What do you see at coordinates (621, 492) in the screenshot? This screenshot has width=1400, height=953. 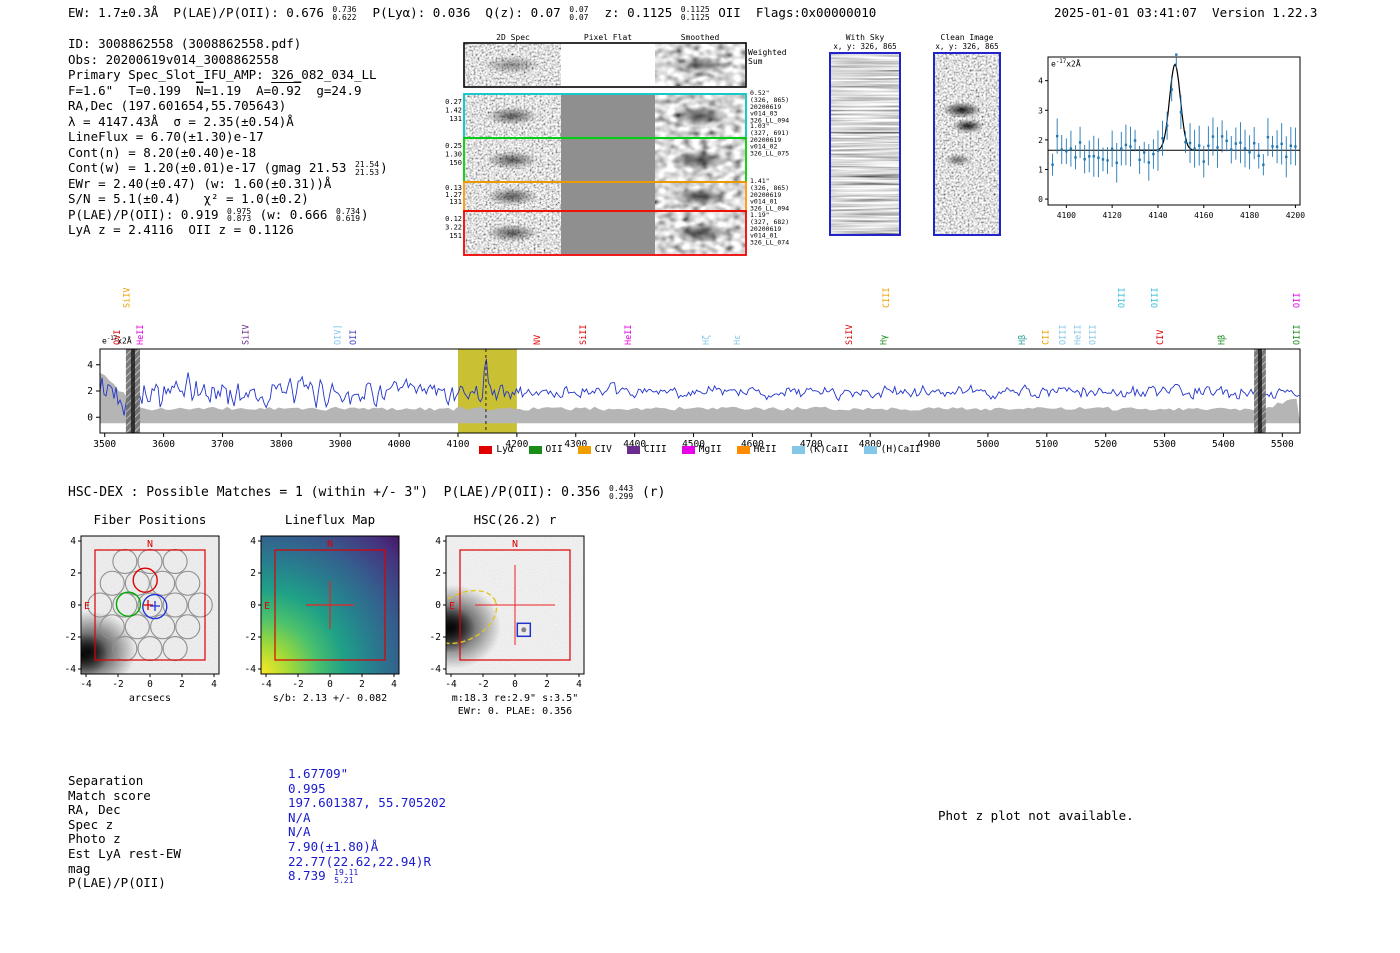 I see `stacked-uncertainty: 0.443 0.299` at bounding box center [621, 492].